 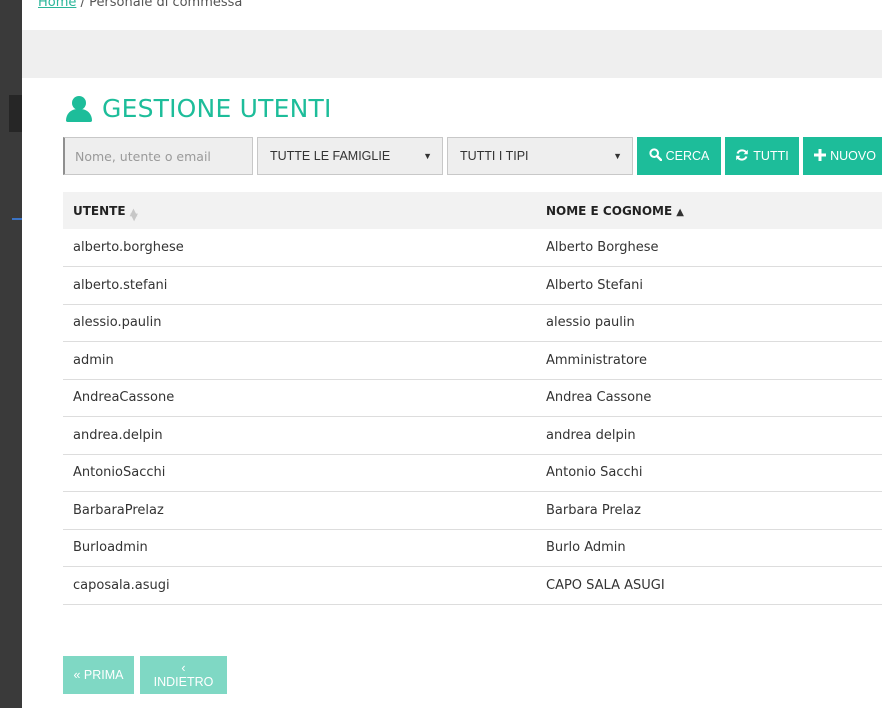 I want to click on table-row: alessio.paulin alessio paulin, so click(x=472, y=323).